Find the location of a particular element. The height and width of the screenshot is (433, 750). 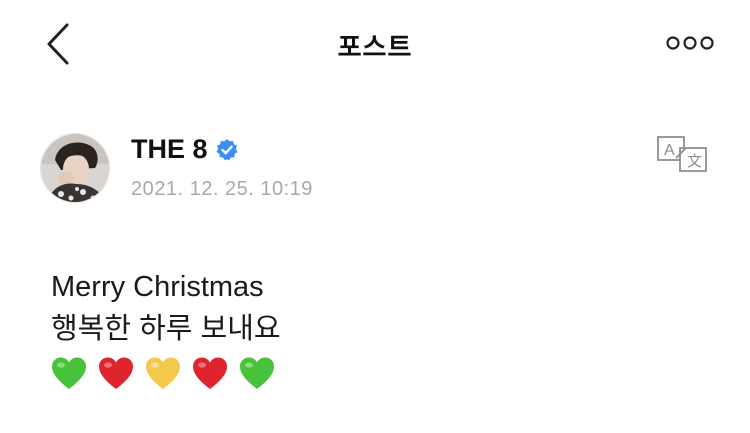

post-text-line-2: 행복한 하루 보내요 is located at coordinates (166, 329).